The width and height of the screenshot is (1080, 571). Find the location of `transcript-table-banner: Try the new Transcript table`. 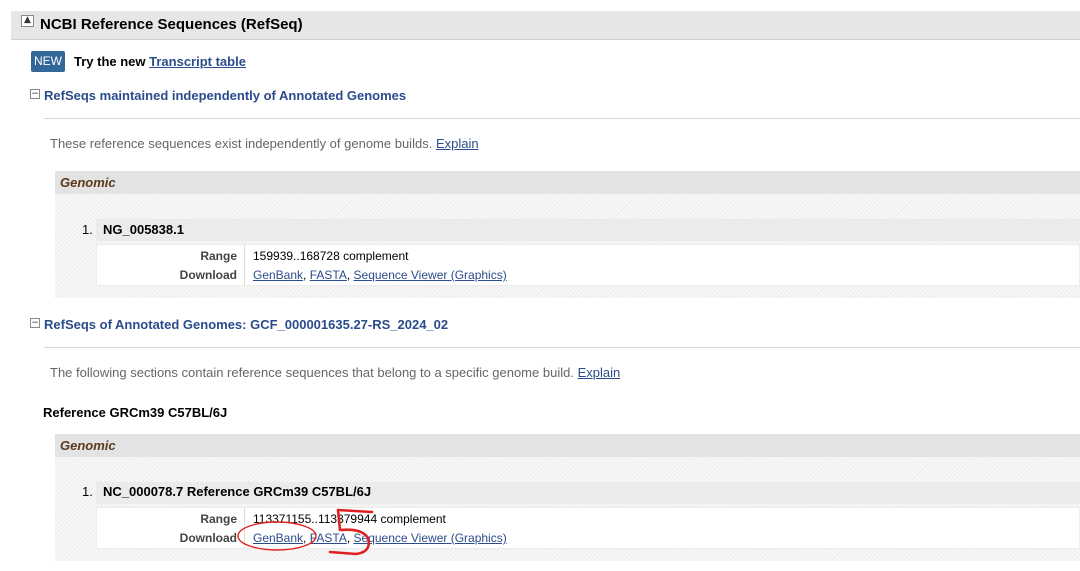

transcript-table-banner: Try the new Transcript table is located at coordinates (160, 61).